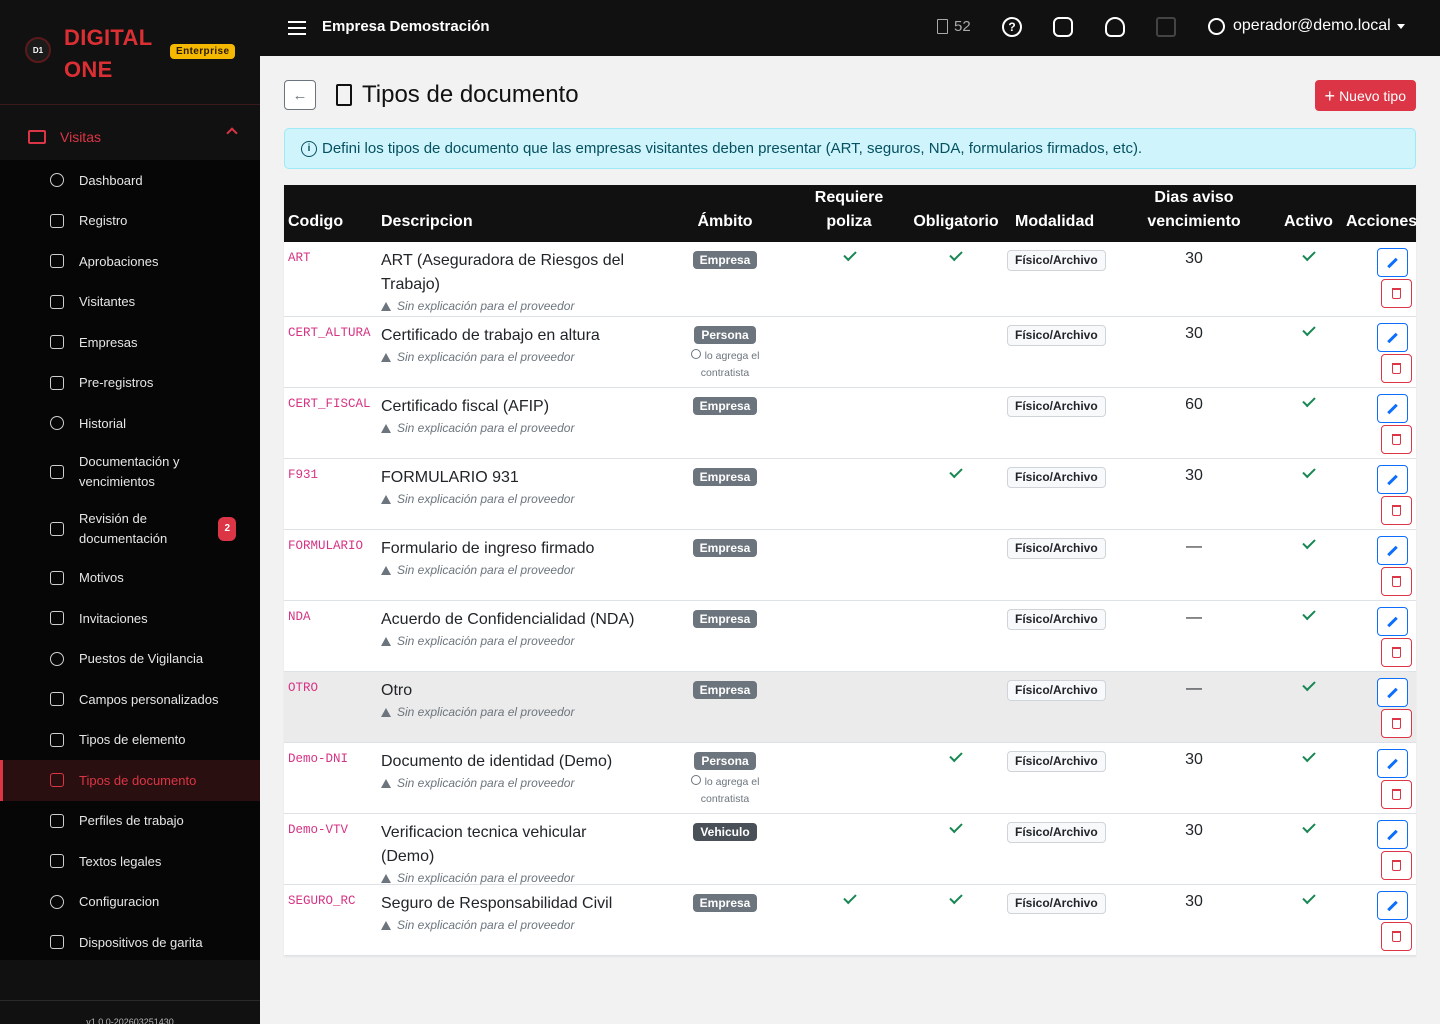 This screenshot has width=1440, height=1024. Describe the element at coordinates (1216, 26) in the screenshot. I see `user-circle-icon` at that location.